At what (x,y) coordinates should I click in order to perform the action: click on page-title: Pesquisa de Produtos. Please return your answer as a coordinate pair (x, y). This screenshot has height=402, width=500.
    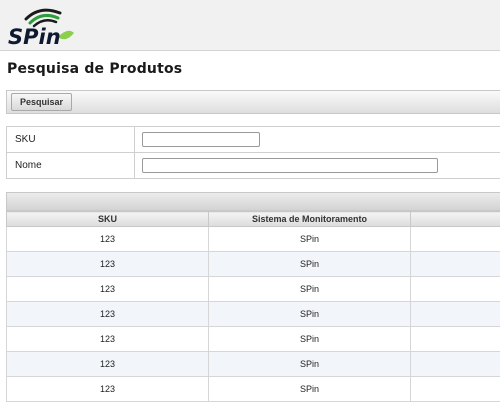
    Looking at the image, I should click on (94, 69).